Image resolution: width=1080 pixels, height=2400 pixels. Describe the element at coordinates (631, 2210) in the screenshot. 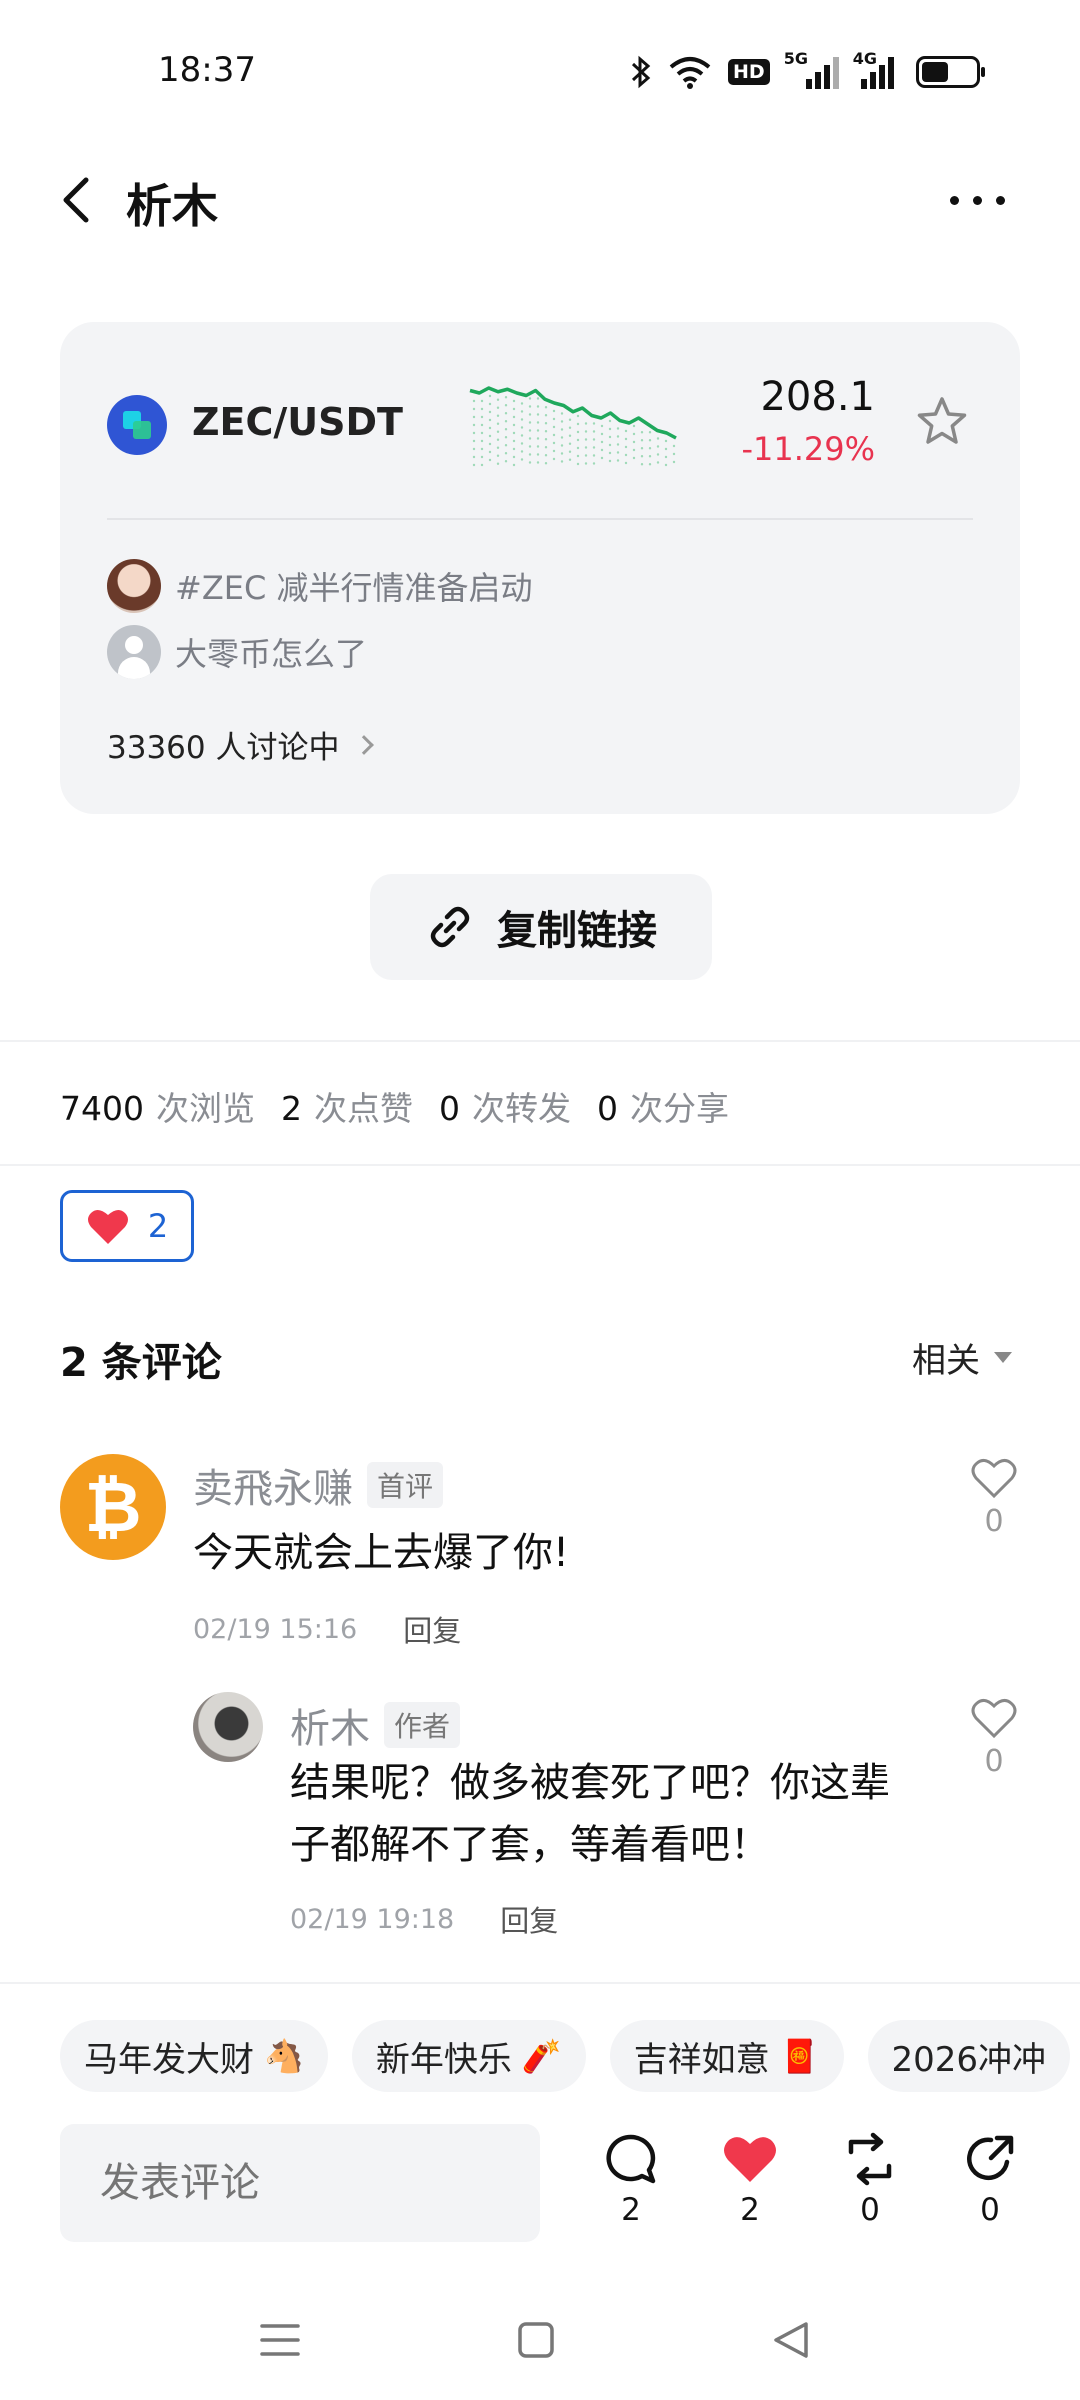

I see `comment-action-count: 2` at that location.